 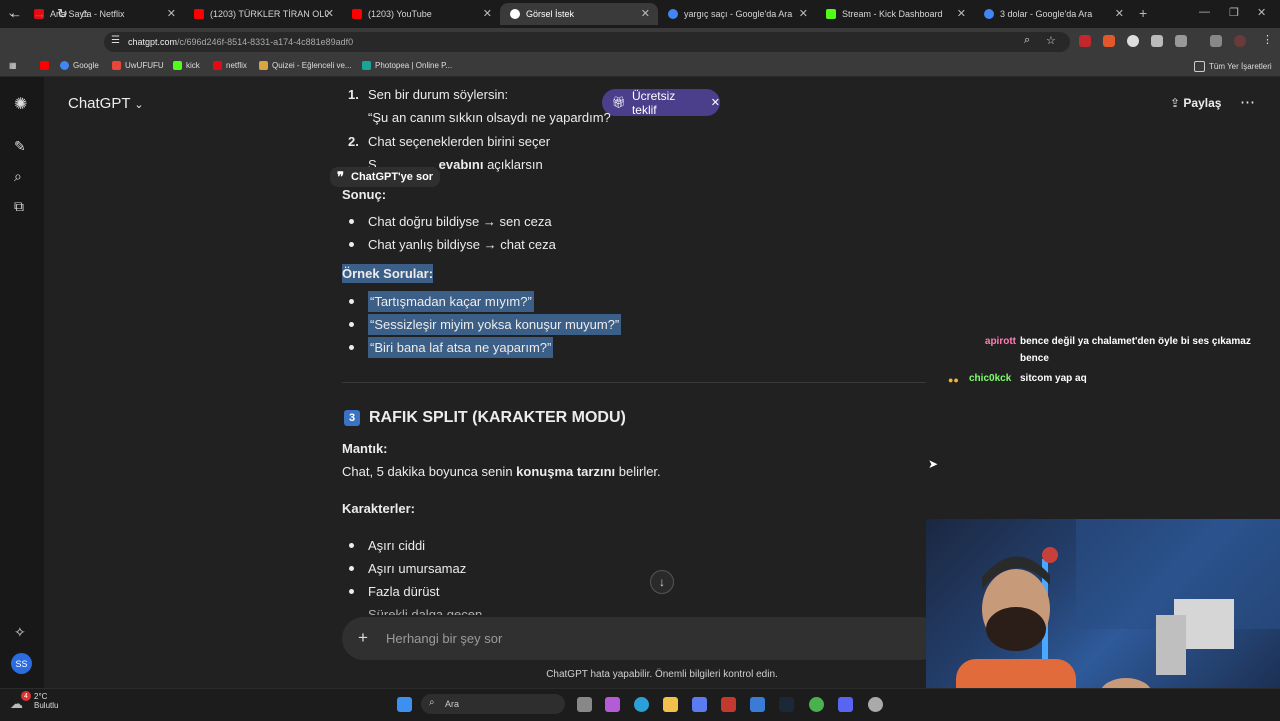 What do you see at coordinates (1053, 14) in the screenshot?
I see `tab-google-dollar: 3 dolar - Google'da Ara ✕` at bounding box center [1053, 14].